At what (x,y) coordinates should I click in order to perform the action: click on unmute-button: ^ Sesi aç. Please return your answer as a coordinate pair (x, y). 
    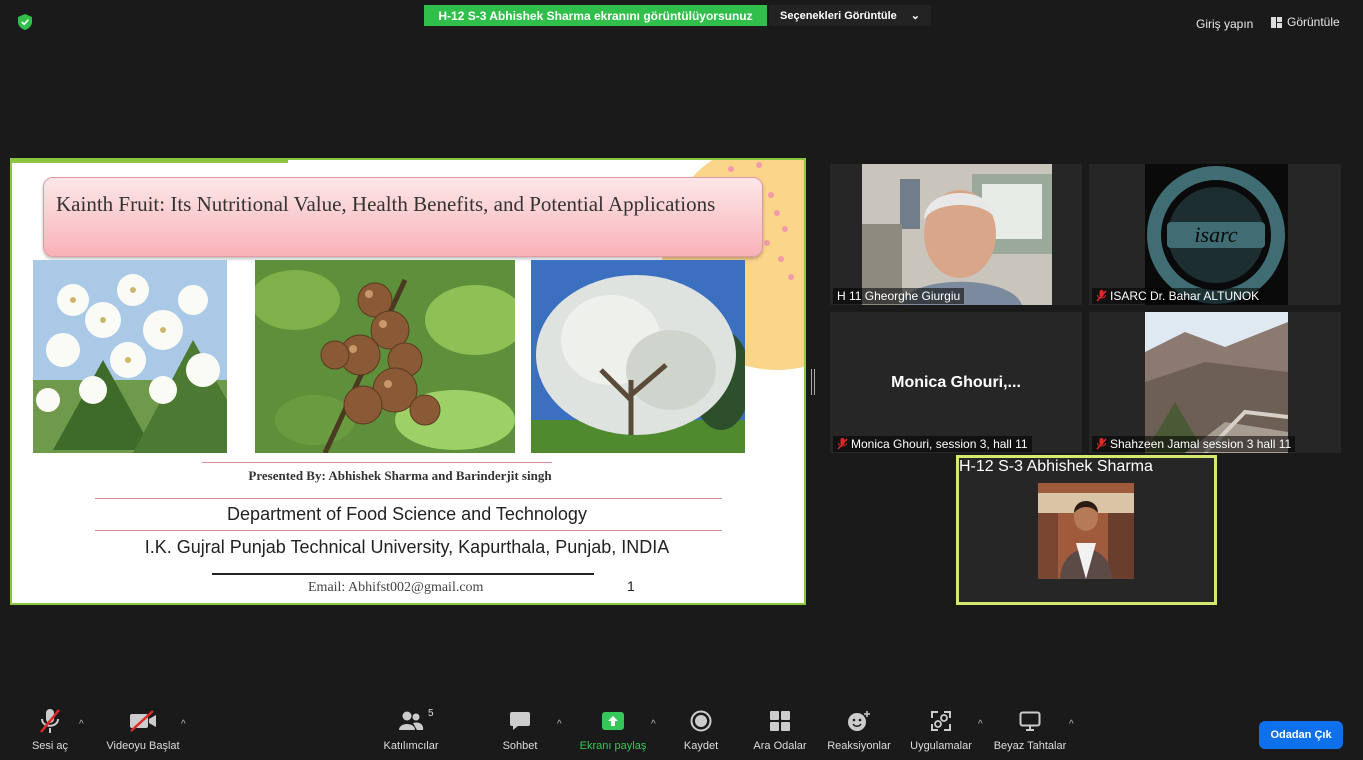
    Looking at the image, I should click on (50, 729).